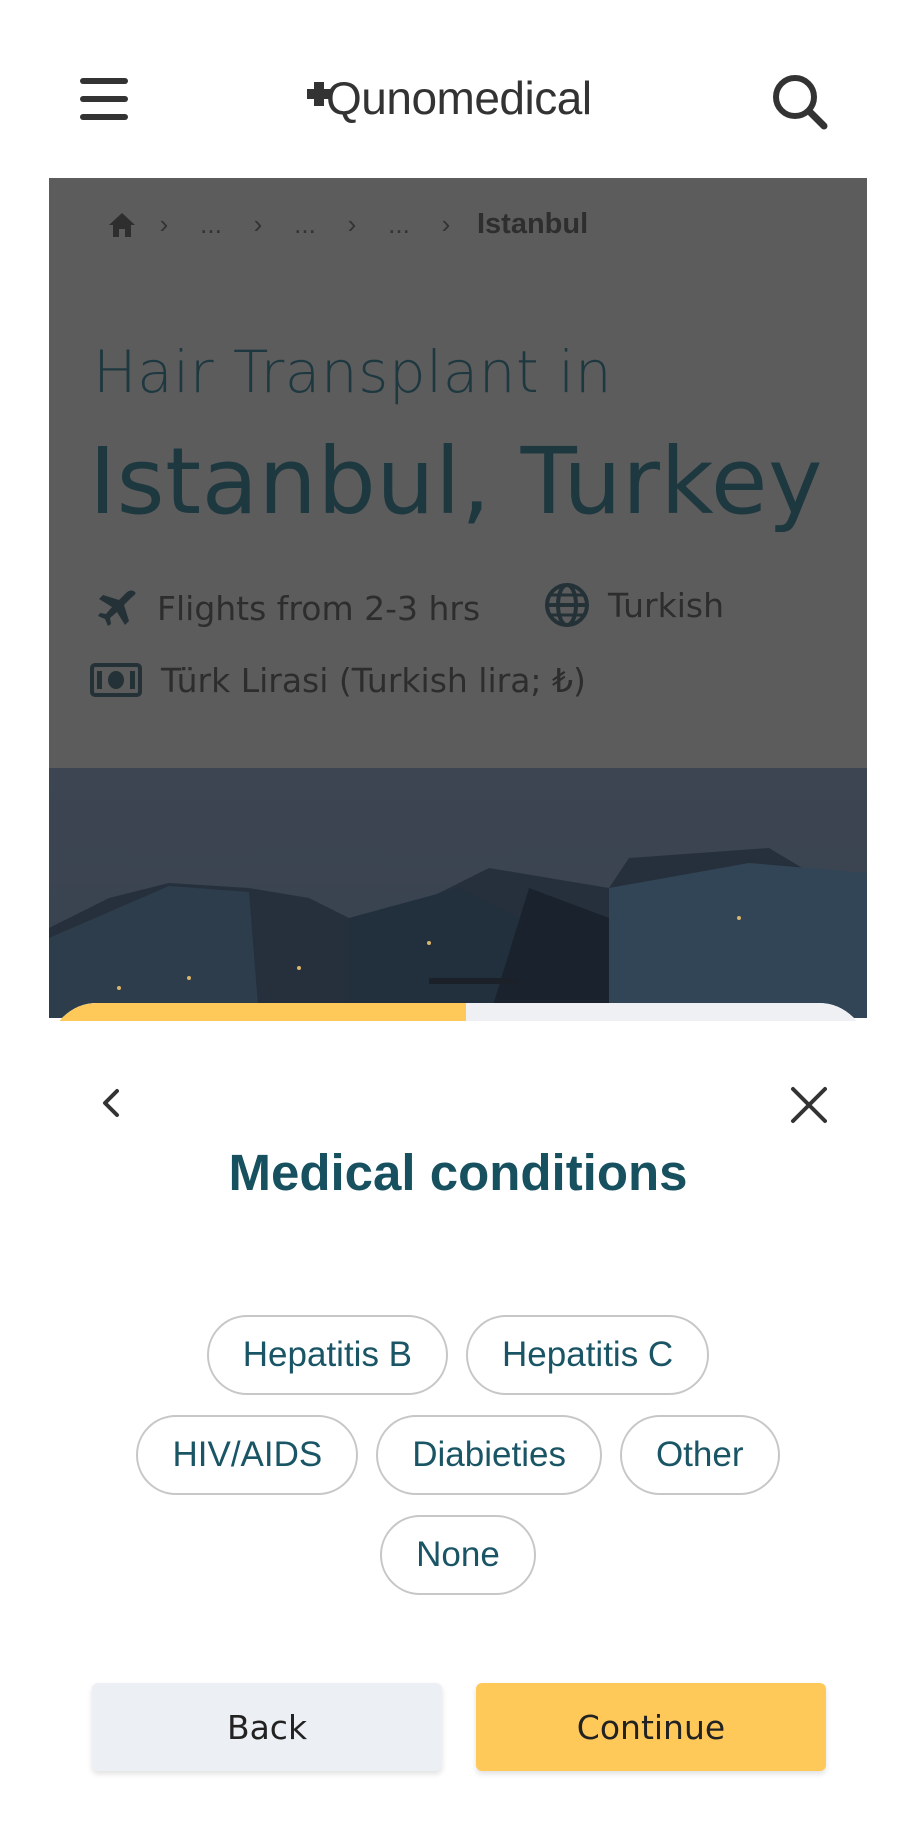 The width and height of the screenshot is (918, 1836). What do you see at coordinates (247, 1455) in the screenshot?
I see `chip-hiv-aids: HIV/AIDS` at bounding box center [247, 1455].